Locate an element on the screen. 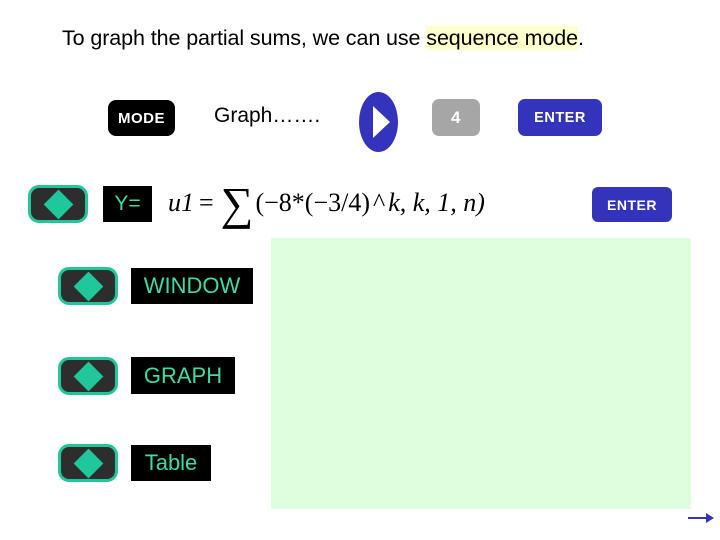 This screenshot has width=720, height=540. title-highlighted-text: sequence mode is located at coordinates (502, 38).